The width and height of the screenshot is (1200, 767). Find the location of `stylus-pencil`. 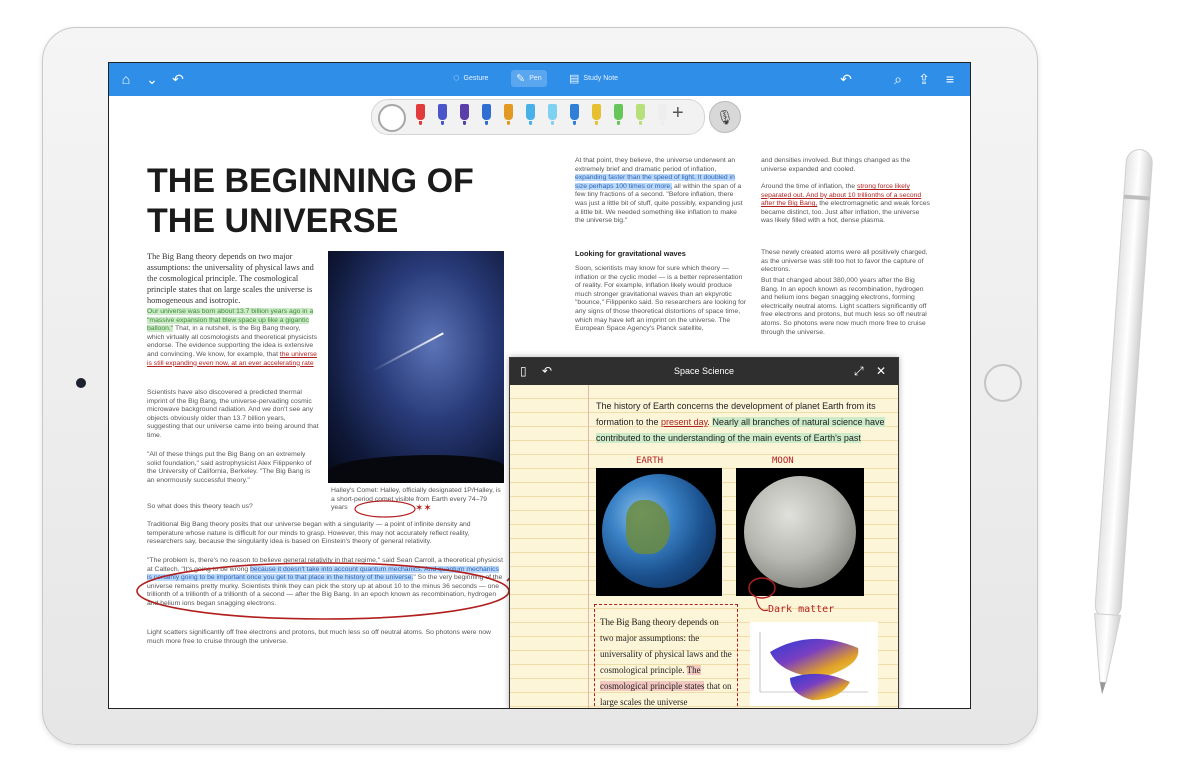

stylus-pencil is located at coordinates (1123, 422).